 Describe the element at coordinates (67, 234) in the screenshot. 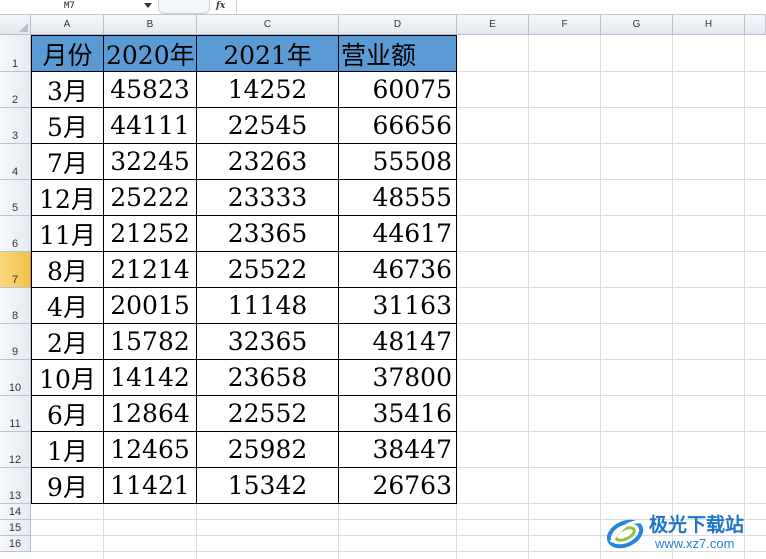

I see `table-cell: 11月` at that location.